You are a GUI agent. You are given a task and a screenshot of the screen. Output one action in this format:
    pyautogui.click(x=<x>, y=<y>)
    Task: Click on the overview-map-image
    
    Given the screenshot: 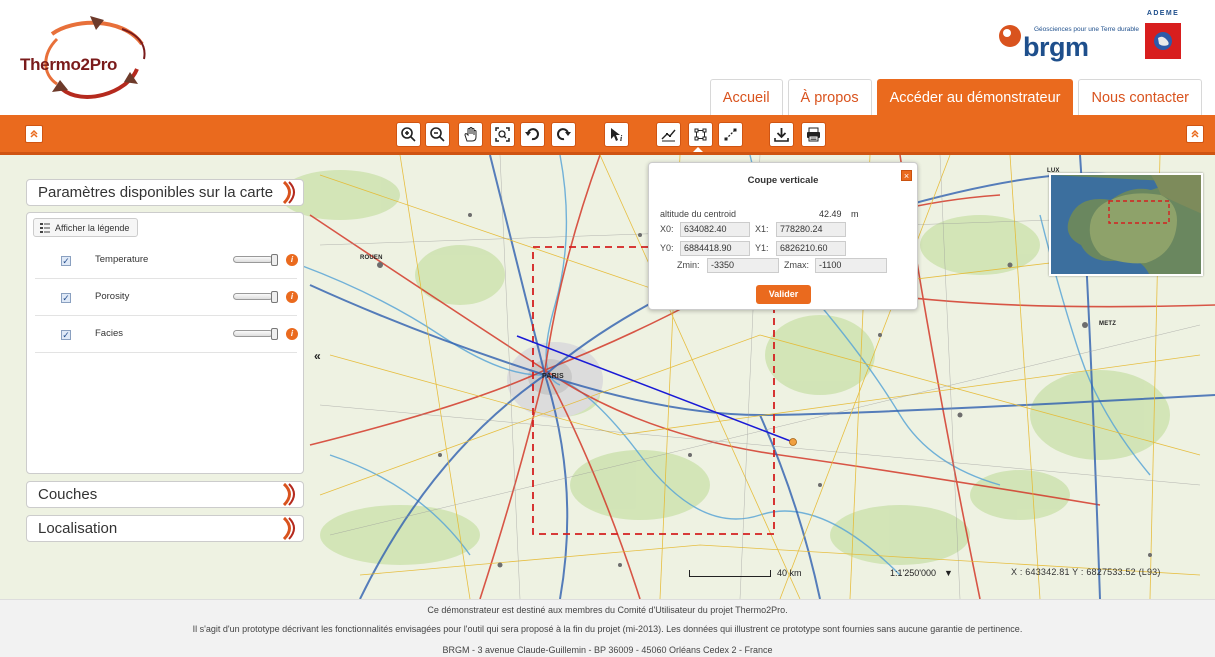 What is the action you would take?
    pyautogui.click(x=1126, y=224)
    